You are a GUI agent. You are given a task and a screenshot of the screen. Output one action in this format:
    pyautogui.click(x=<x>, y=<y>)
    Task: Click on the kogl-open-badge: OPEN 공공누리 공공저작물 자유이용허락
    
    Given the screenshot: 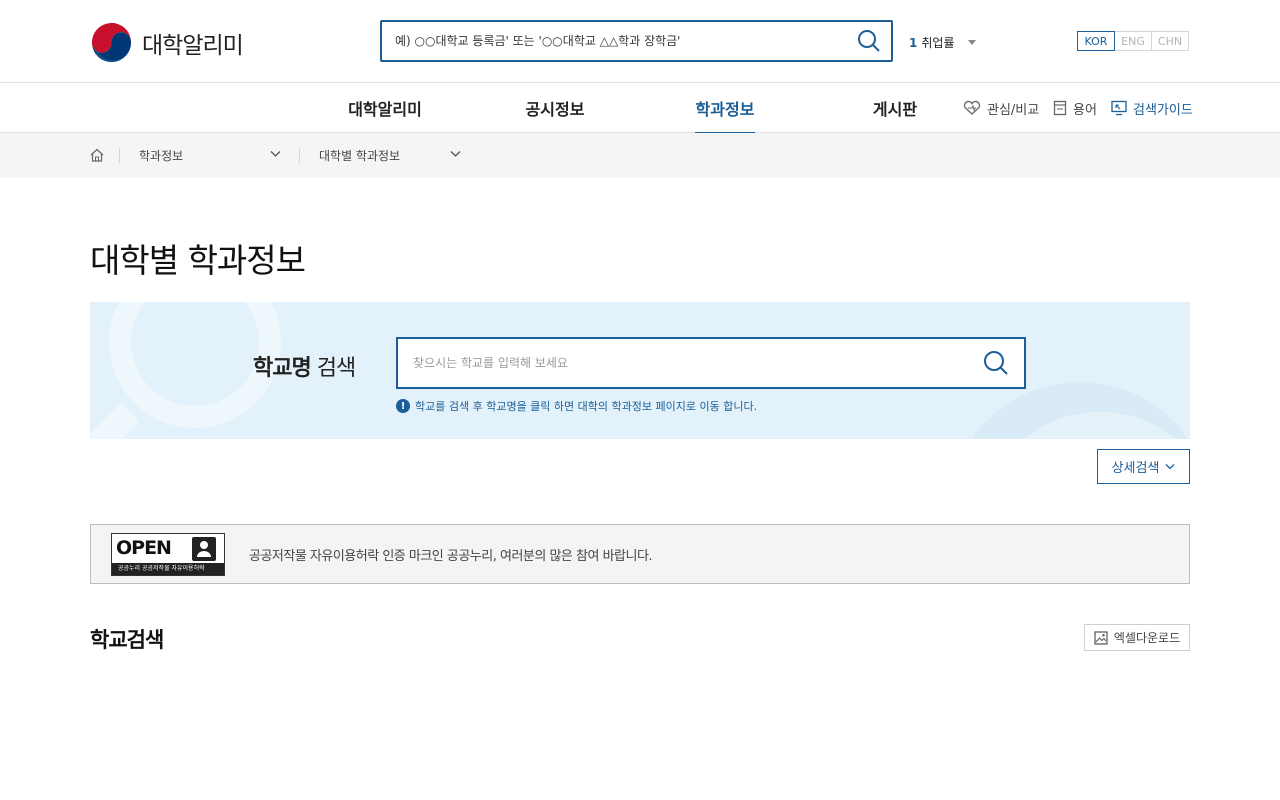 What is the action you would take?
    pyautogui.click(x=168, y=554)
    